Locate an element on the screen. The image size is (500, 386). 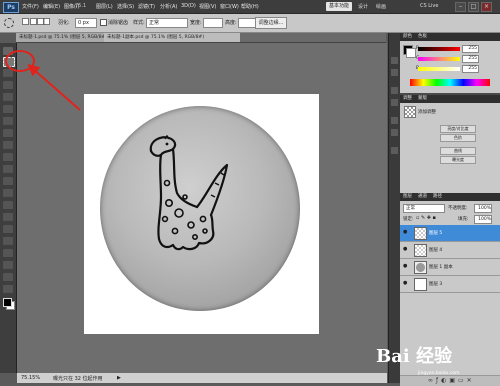
pointer-arrow is located at coordinates (54, 87).